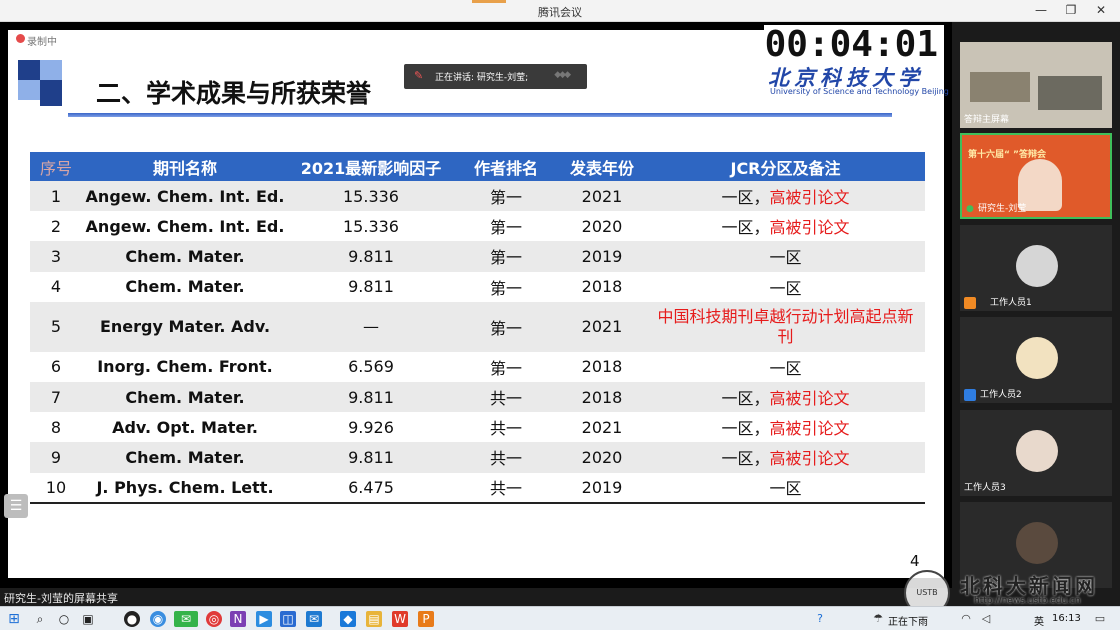  What do you see at coordinates (477, 457) in the screenshot?
I see `table-row: 9 Chem. Mater. 9.811 共一 2020 一区，高被引论文` at bounding box center [477, 457].